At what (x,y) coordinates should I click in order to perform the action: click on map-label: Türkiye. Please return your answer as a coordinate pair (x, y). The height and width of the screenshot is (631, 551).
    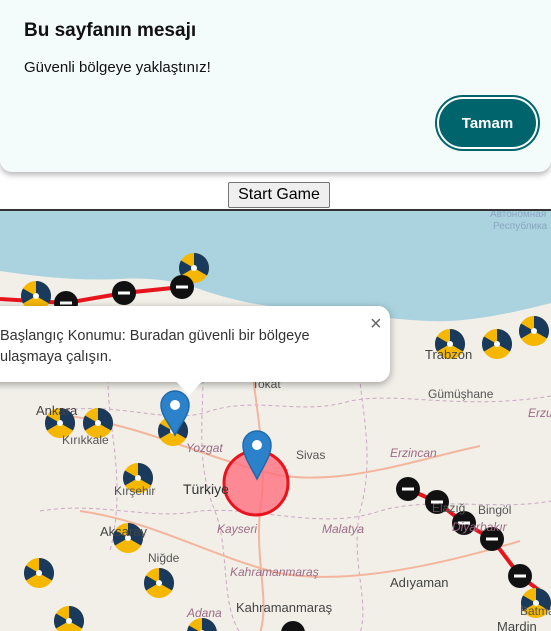
    Looking at the image, I should click on (206, 489).